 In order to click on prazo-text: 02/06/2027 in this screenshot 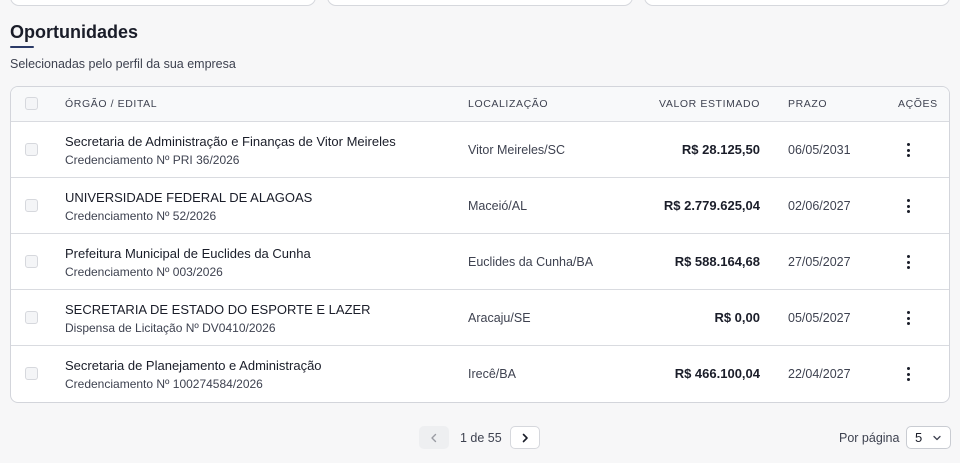, I will do `click(819, 206)`.